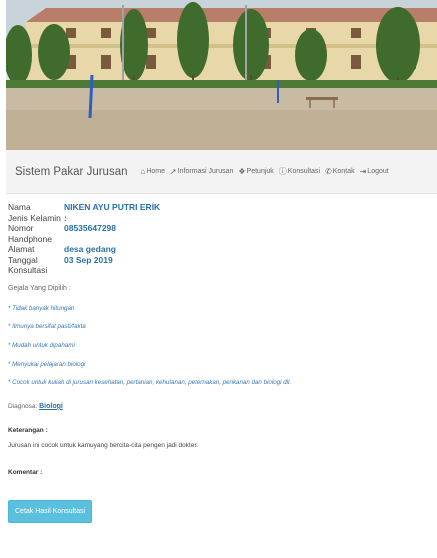  I want to click on komentar-title: Komentar :, so click(25, 472).